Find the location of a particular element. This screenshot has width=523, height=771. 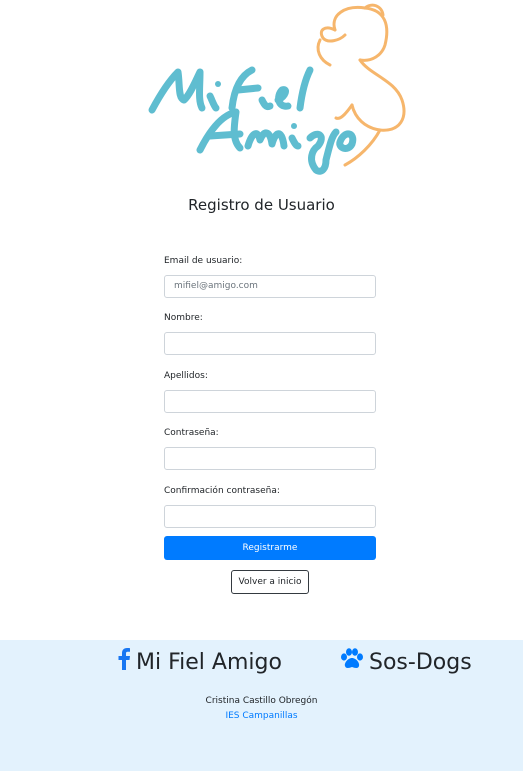

facebook-link-label: Mi Fiel Amigo is located at coordinates (209, 662).